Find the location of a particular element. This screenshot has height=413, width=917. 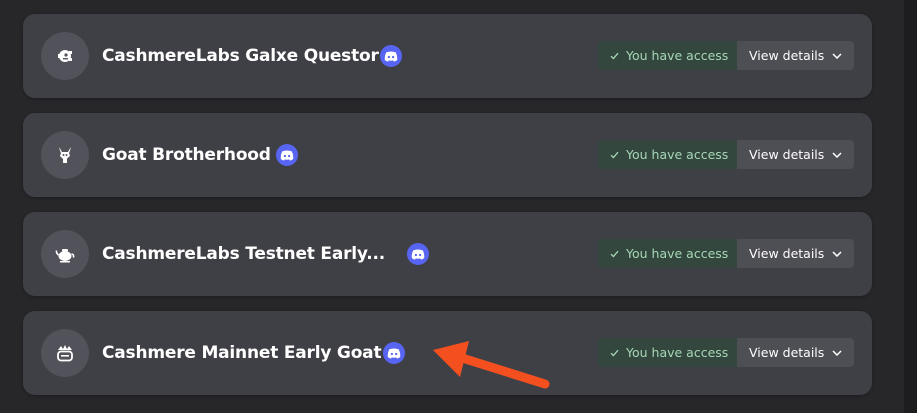

robot-fish-icon is located at coordinates (65, 56).